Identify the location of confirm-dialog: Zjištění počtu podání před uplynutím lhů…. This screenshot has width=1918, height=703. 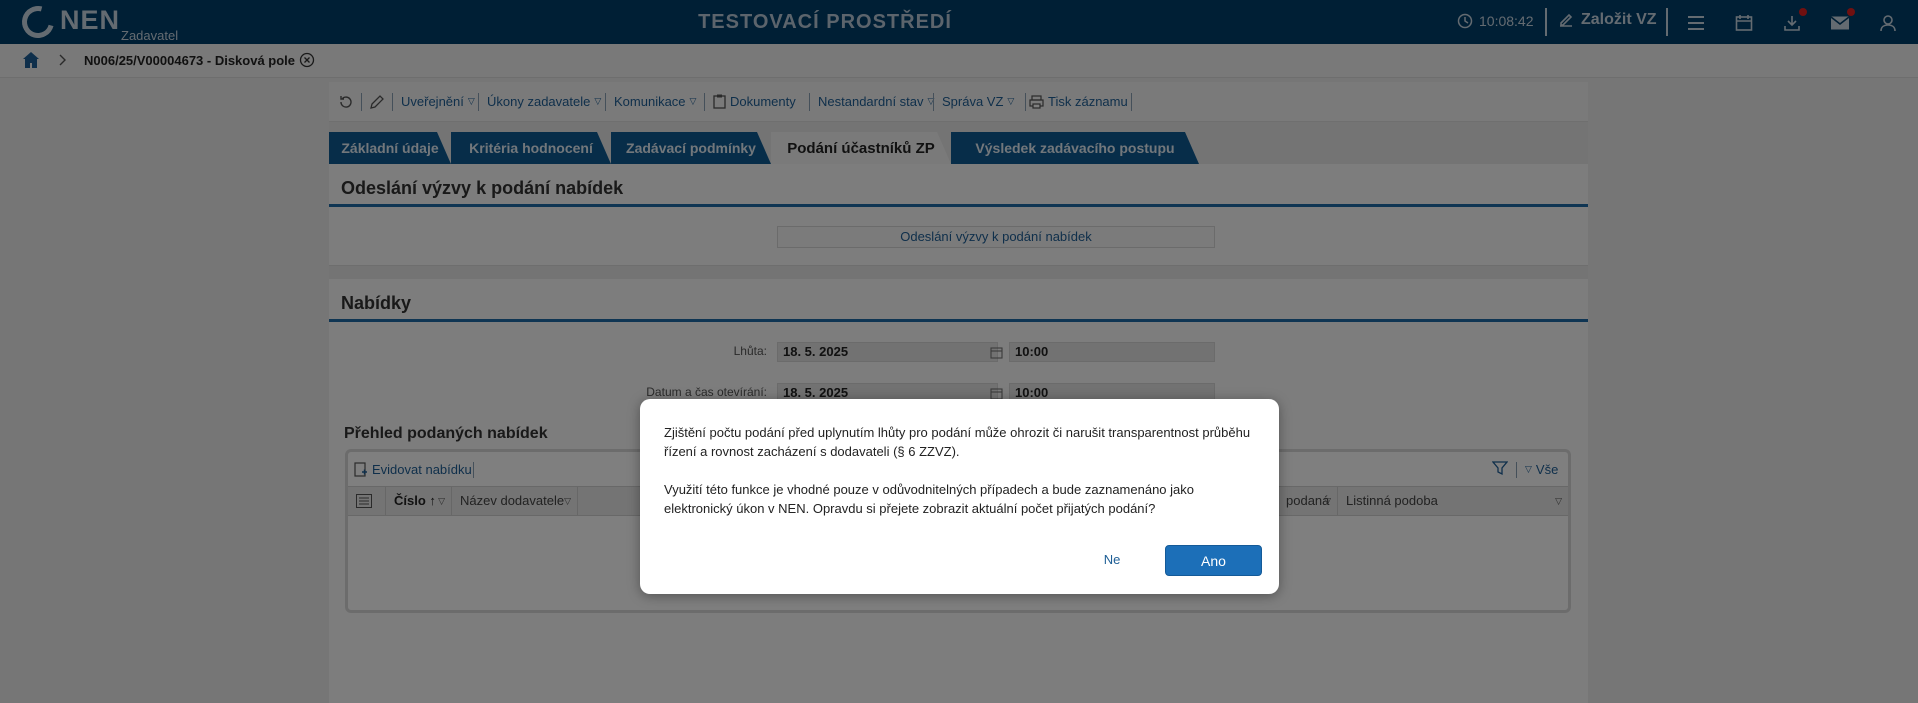
(959, 496).